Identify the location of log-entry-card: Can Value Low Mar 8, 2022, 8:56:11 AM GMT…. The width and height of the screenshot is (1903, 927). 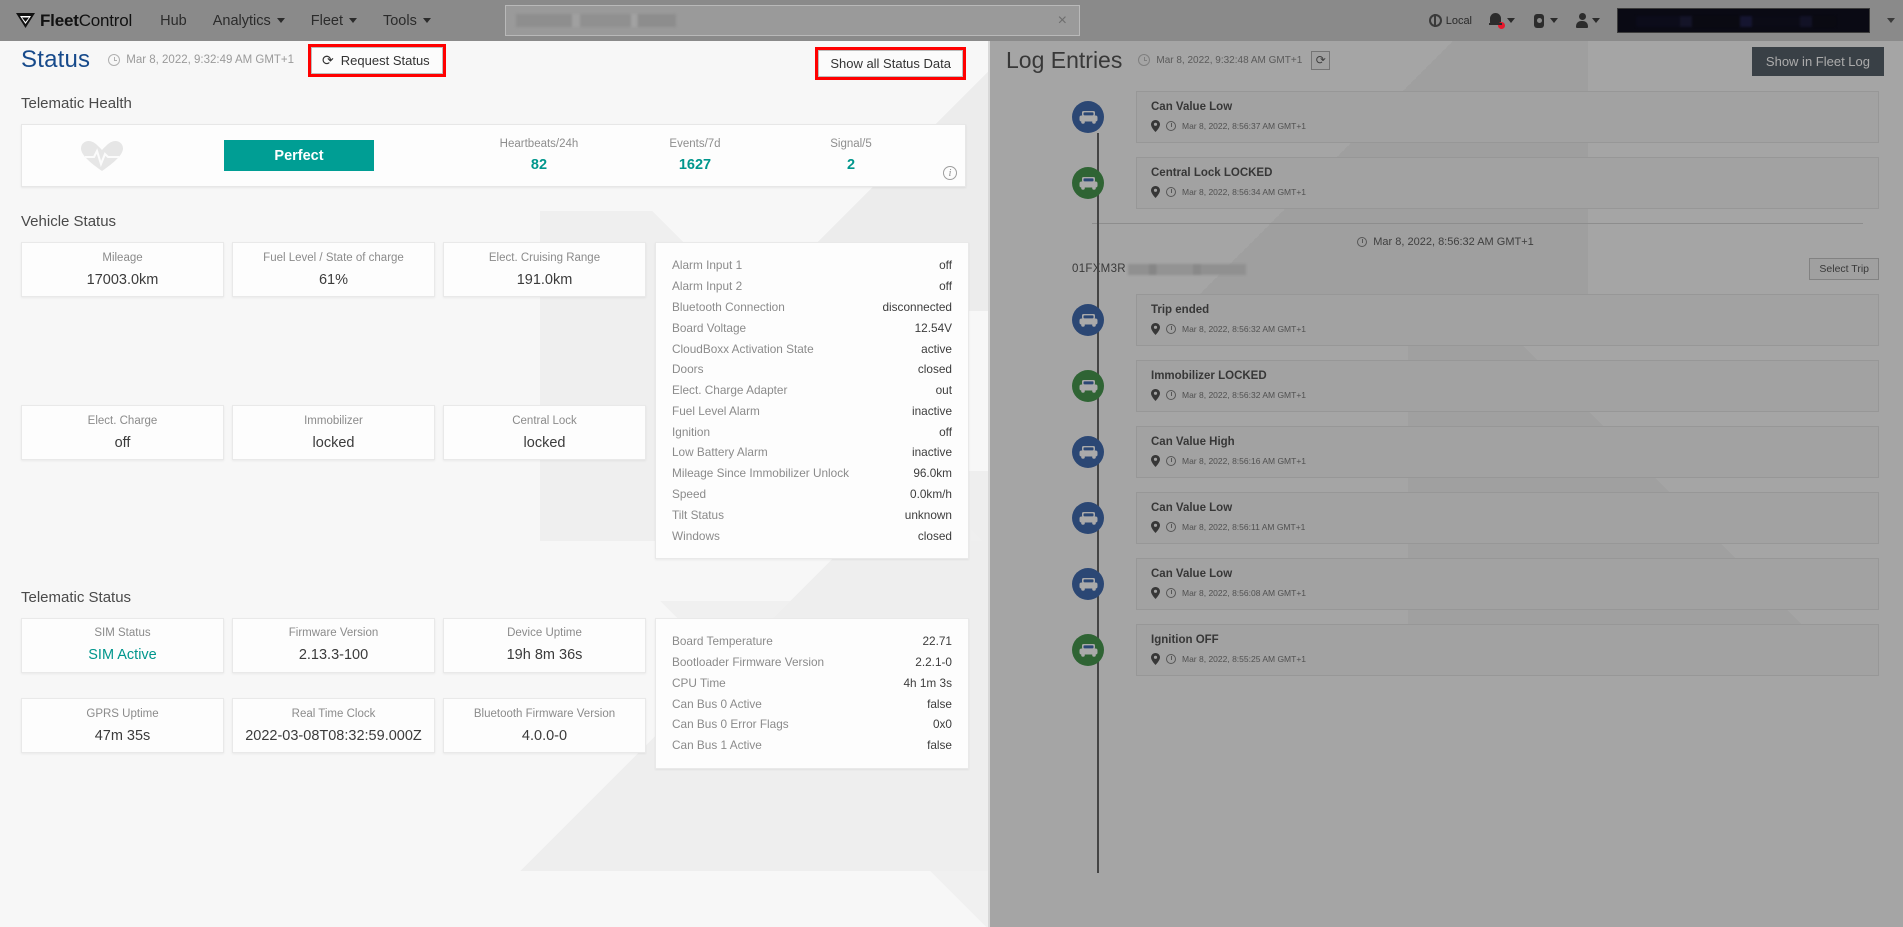
(1507, 518).